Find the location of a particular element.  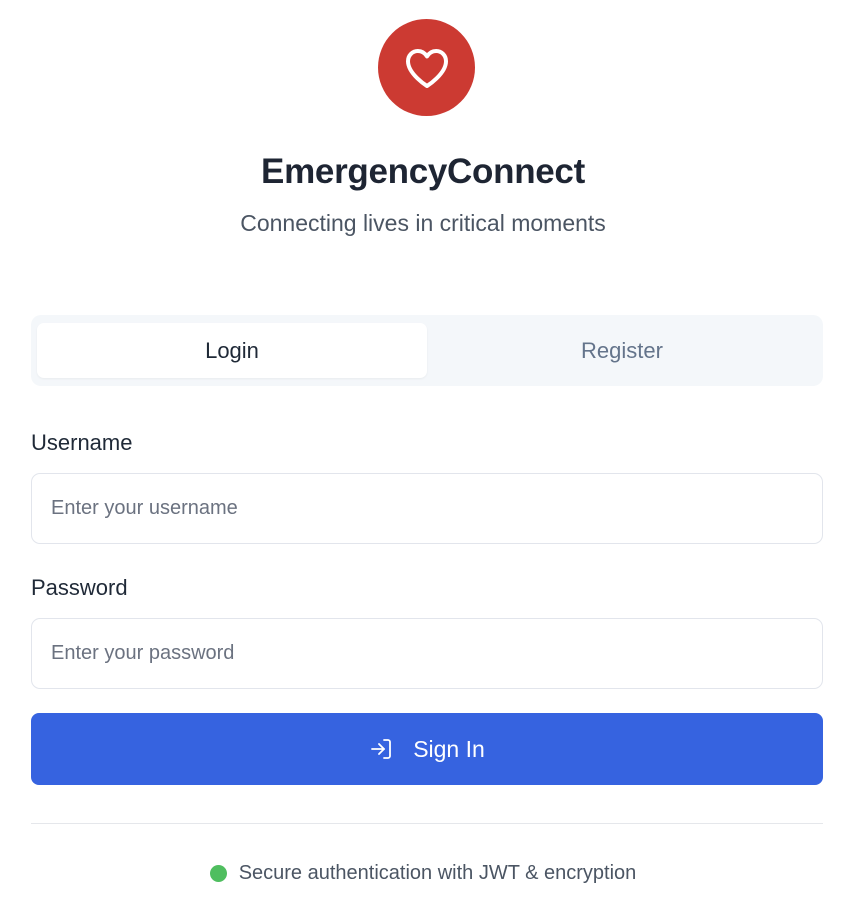

app-logo is located at coordinates (426, 67).